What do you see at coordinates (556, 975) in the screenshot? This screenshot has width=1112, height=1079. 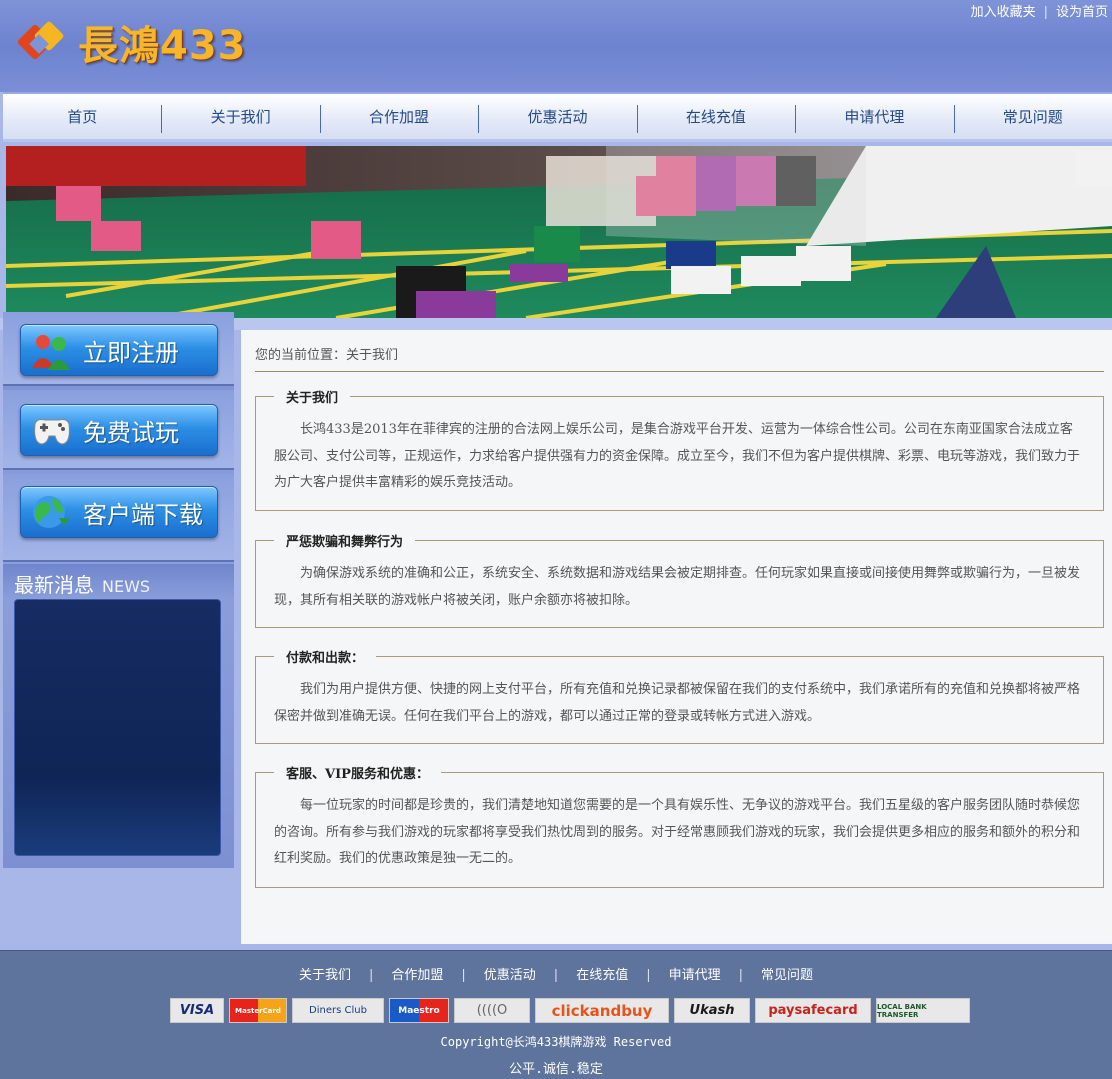 I see `footer-links: 关于我们 | 合作加盟 | 优惠活动 | 在线充值 | 申请代理 | 常见问题` at bounding box center [556, 975].